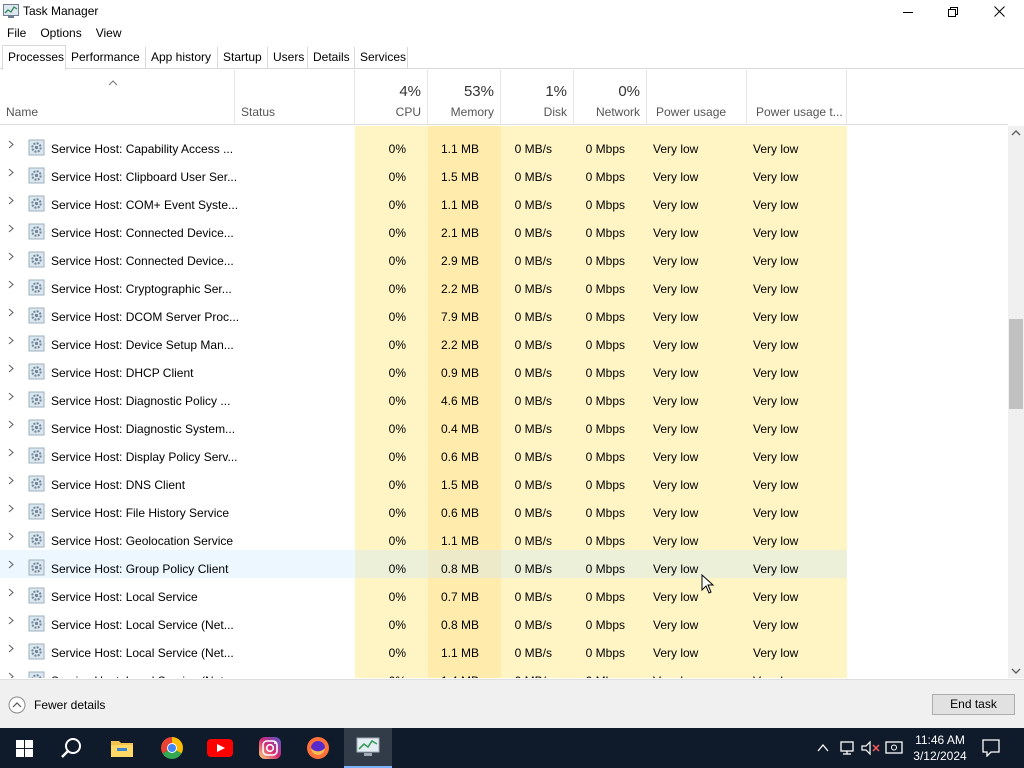 The width and height of the screenshot is (1024, 768). What do you see at coordinates (117, 97) in the screenshot?
I see `column-header-name: Name` at bounding box center [117, 97].